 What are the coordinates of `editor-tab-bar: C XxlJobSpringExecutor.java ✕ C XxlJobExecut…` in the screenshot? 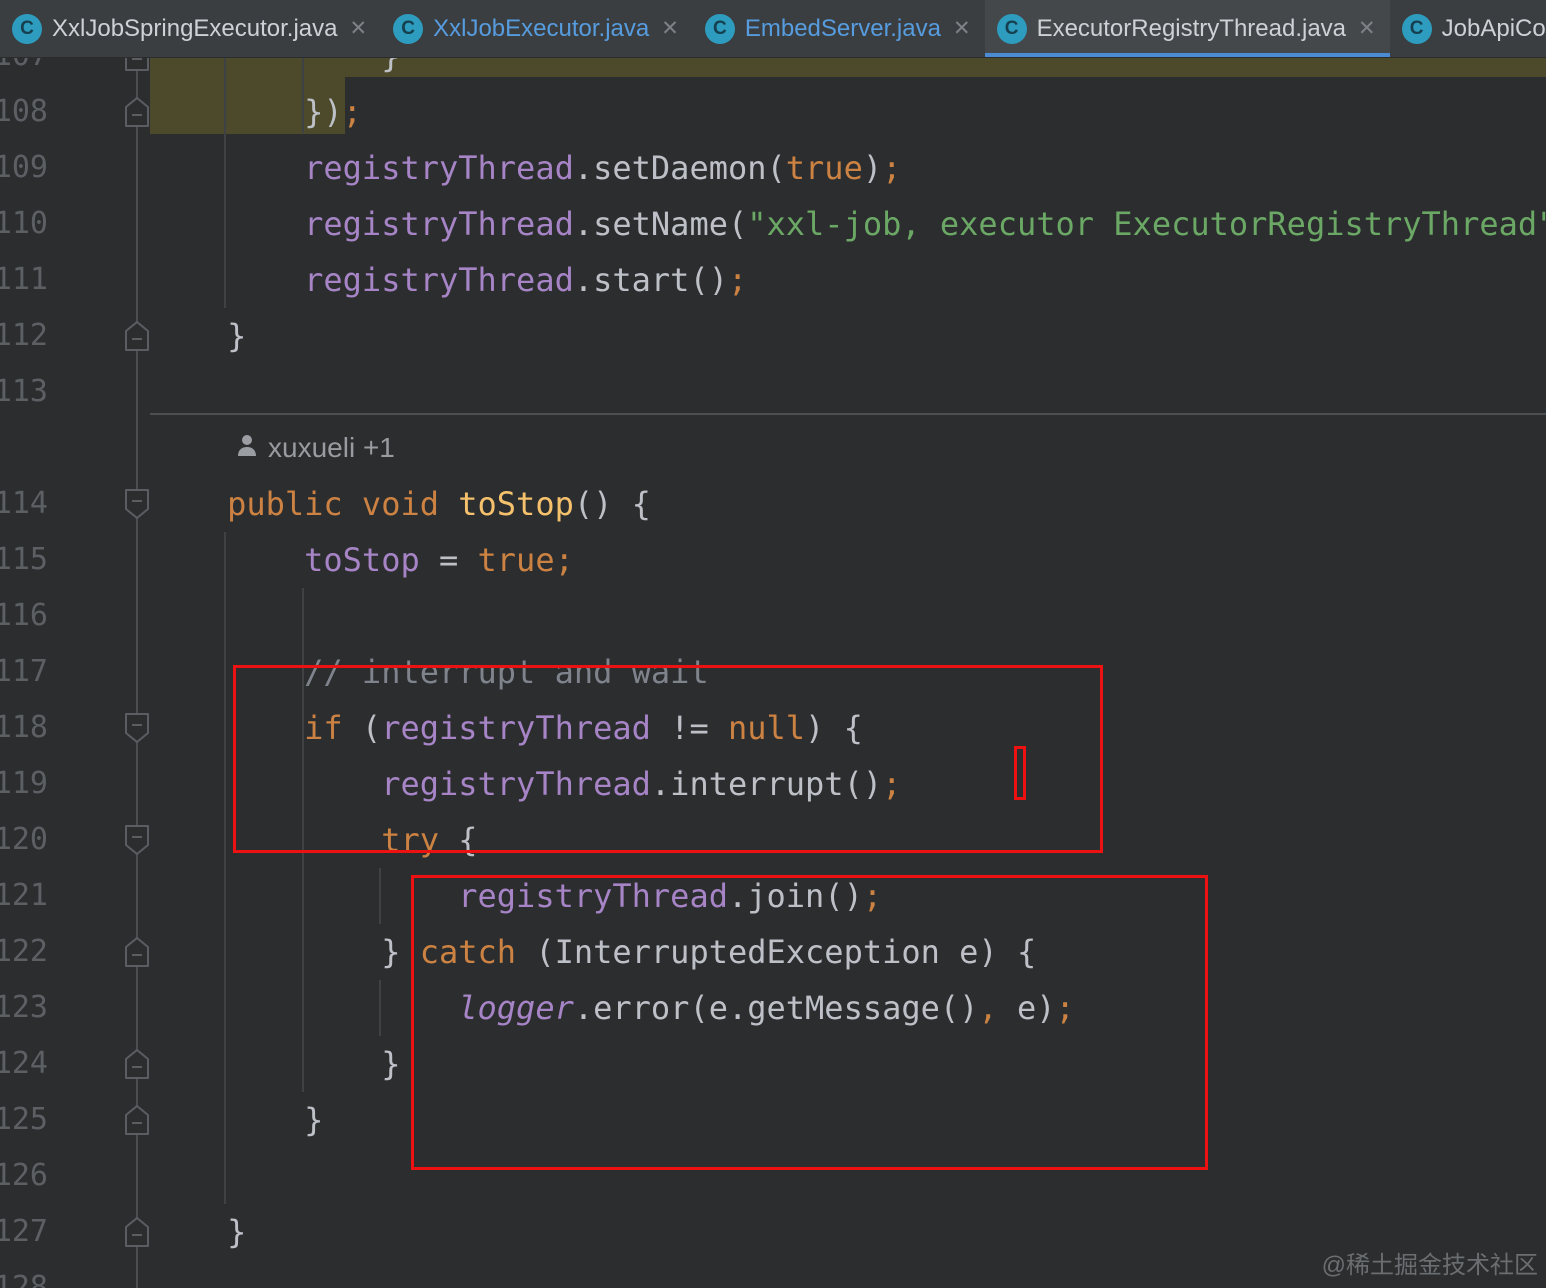 It's located at (773, 29).